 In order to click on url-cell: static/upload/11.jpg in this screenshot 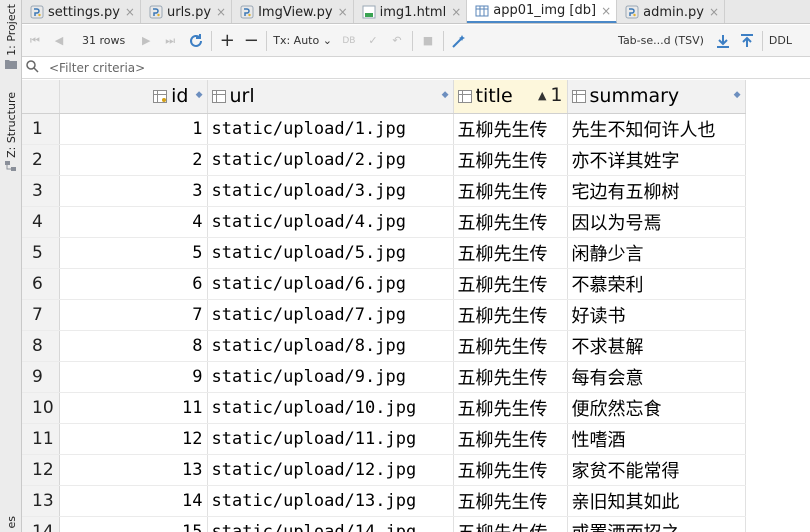, I will do `click(330, 439)`.